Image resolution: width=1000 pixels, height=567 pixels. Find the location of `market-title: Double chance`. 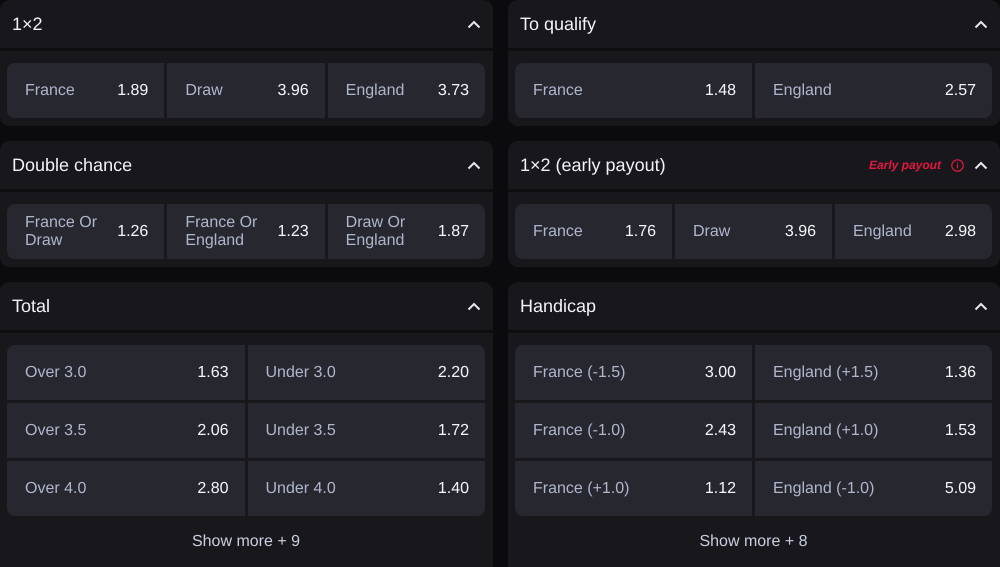

market-title: Double chance is located at coordinates (73, 165).